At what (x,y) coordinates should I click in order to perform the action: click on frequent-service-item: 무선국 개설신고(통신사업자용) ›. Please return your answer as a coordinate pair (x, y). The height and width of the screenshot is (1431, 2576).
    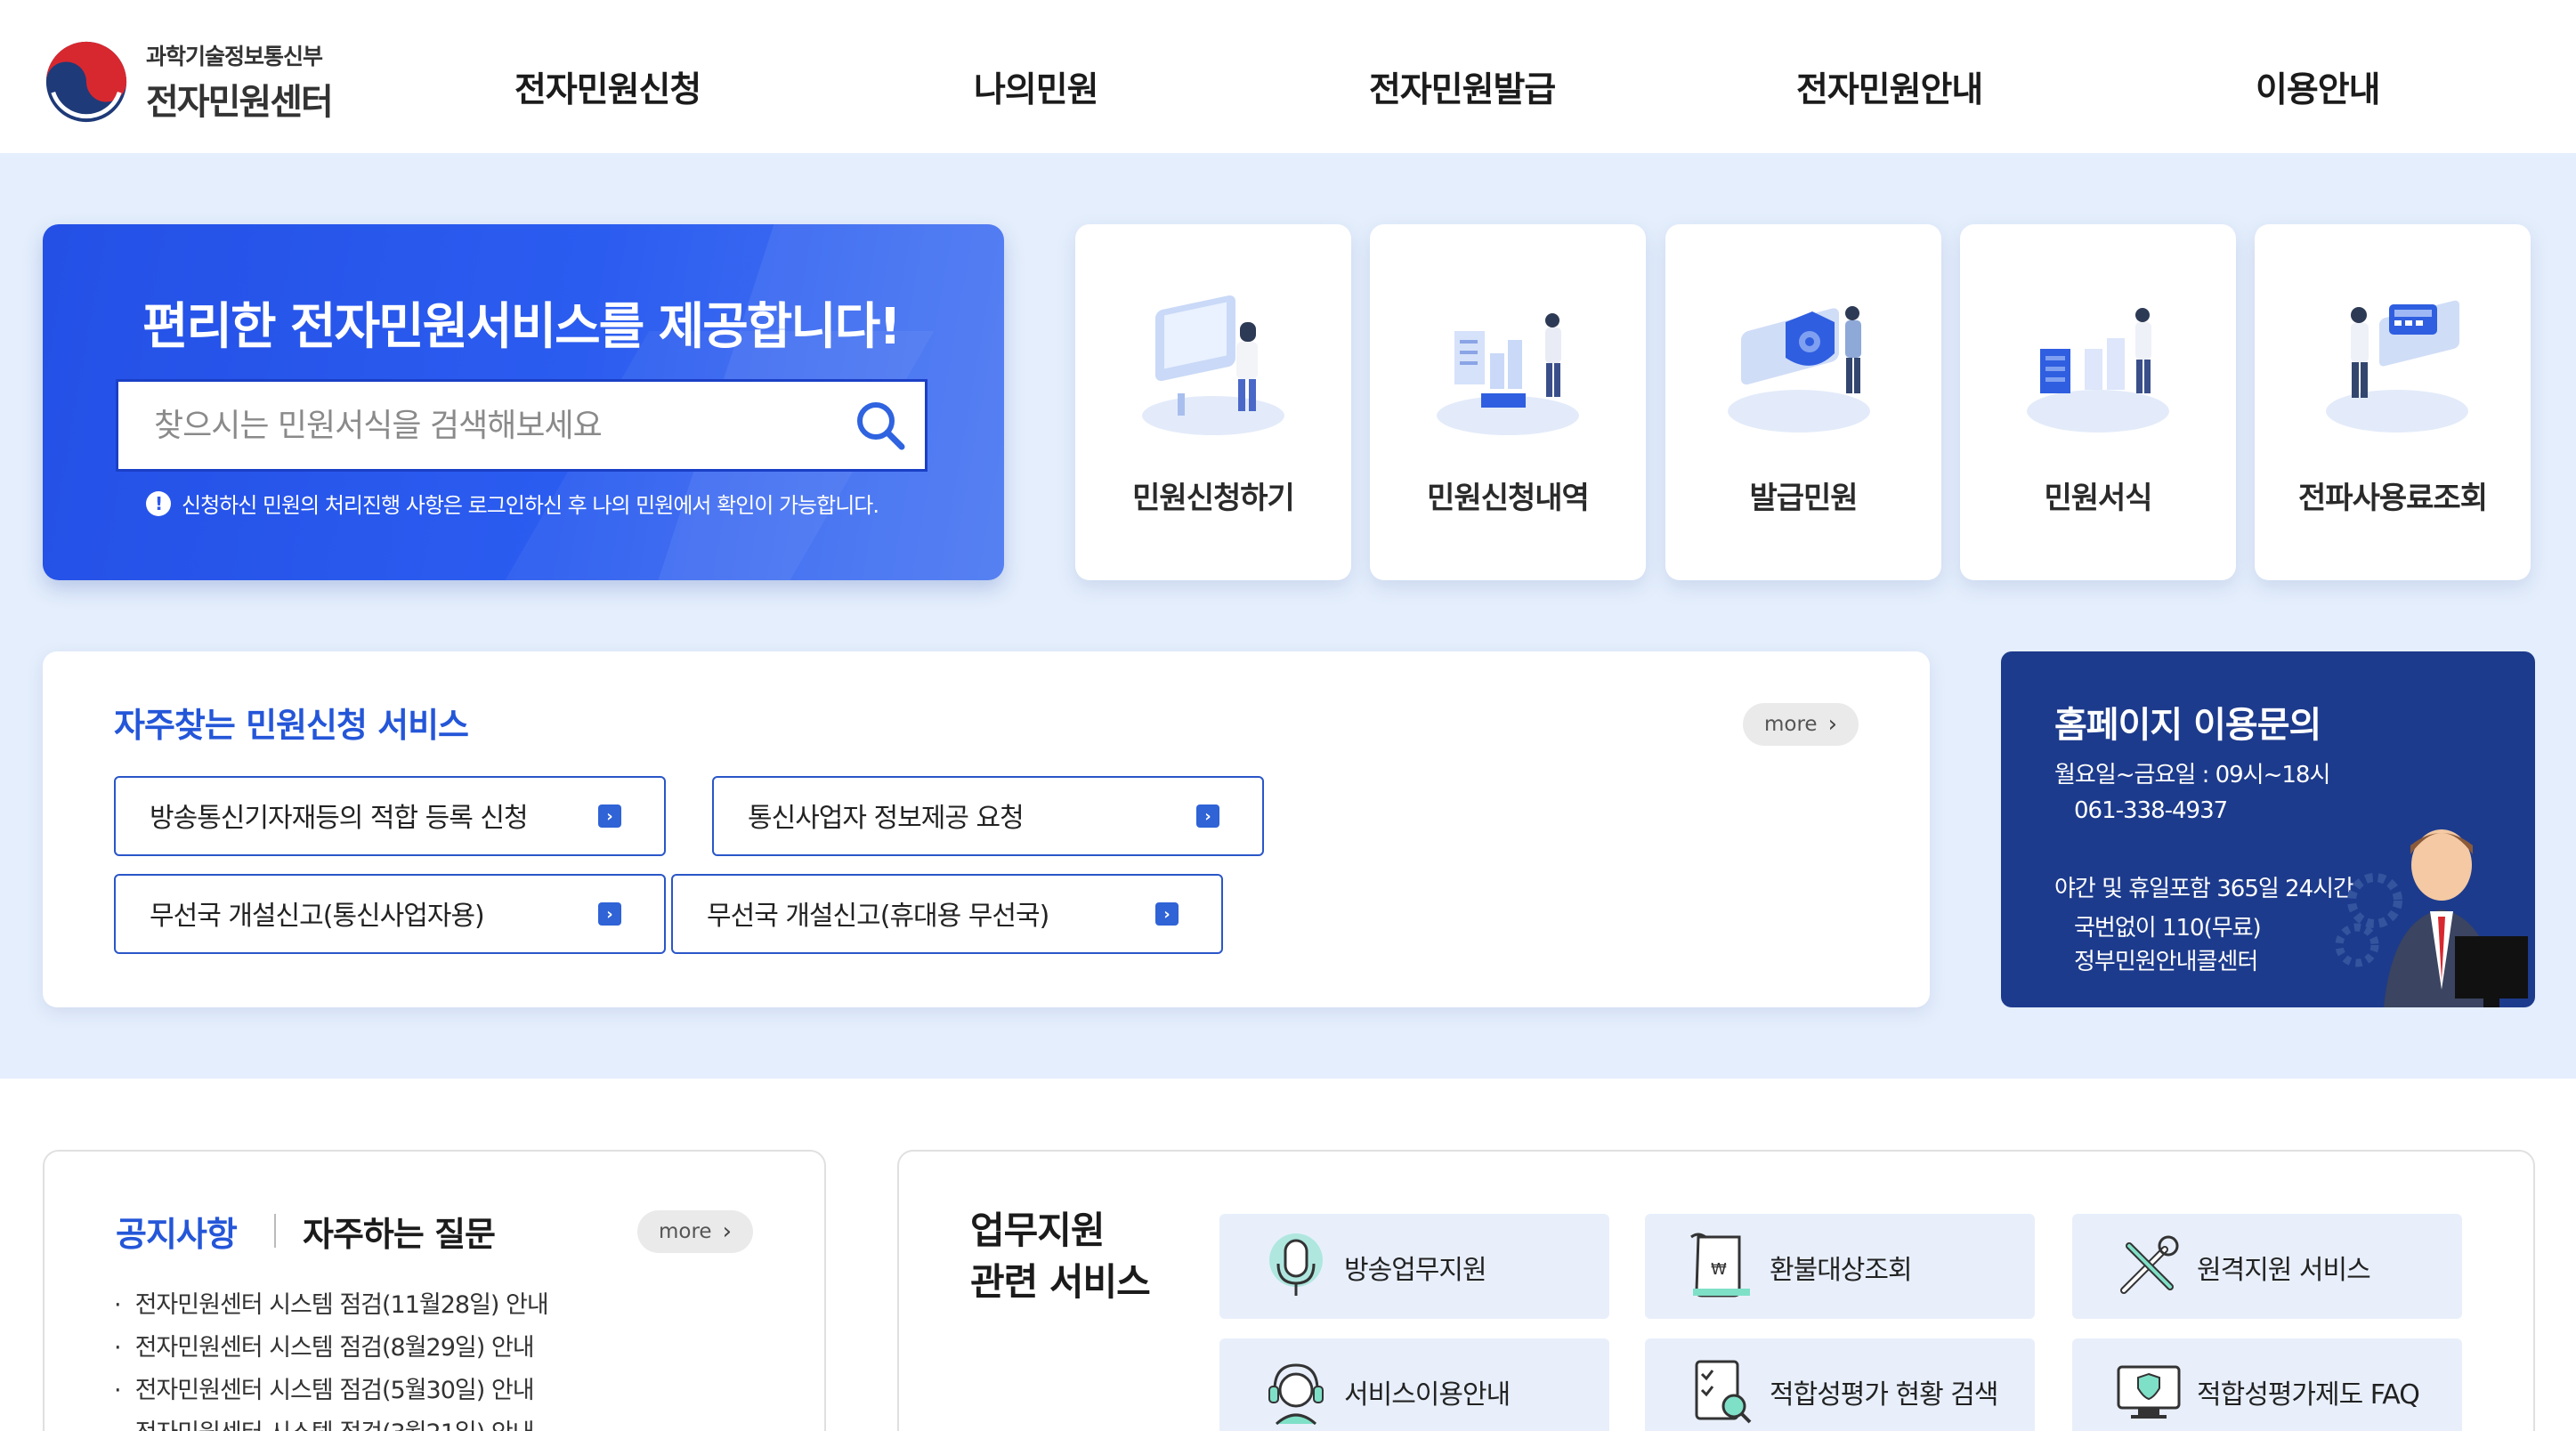
    Looking at the image, I should click on (390, 914).